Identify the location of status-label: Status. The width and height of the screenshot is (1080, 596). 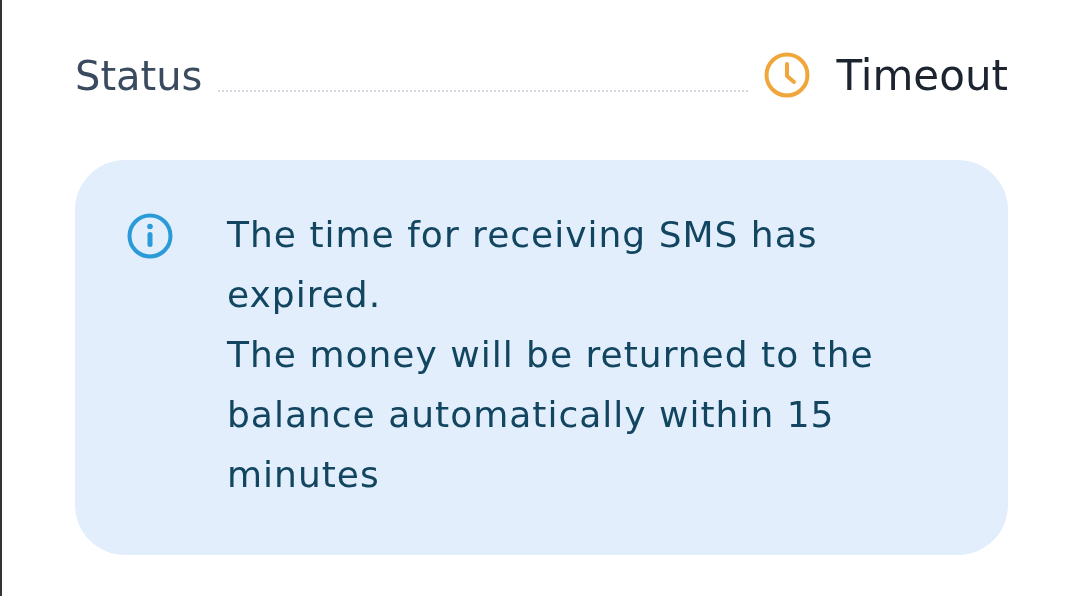
(139, 76).